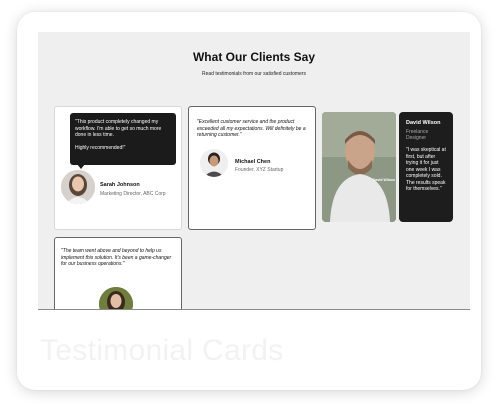 The height and width of the screenshot is (412, 497). What do you see at coordinates (417, 135) in the screenshot?
I see `client-role: Freelance Designer` at bounding box center [417, 135].